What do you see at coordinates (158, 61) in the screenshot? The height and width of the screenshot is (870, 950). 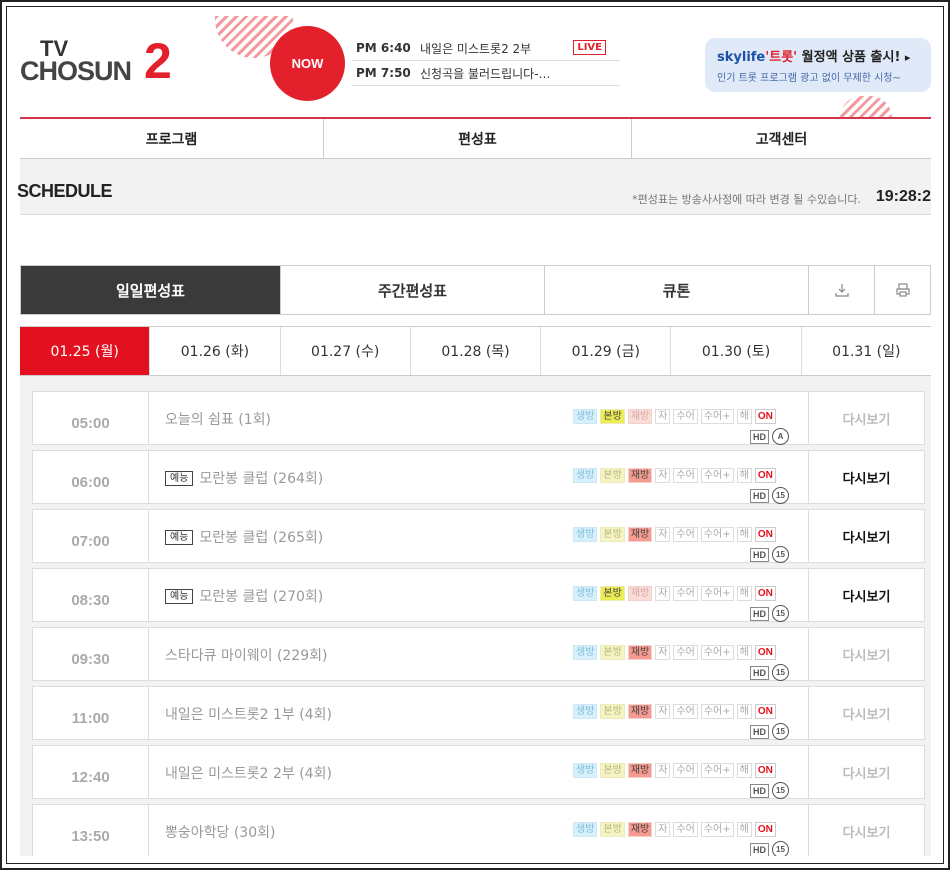 I see `logo-number: 2` at bounding box center [158, 61].